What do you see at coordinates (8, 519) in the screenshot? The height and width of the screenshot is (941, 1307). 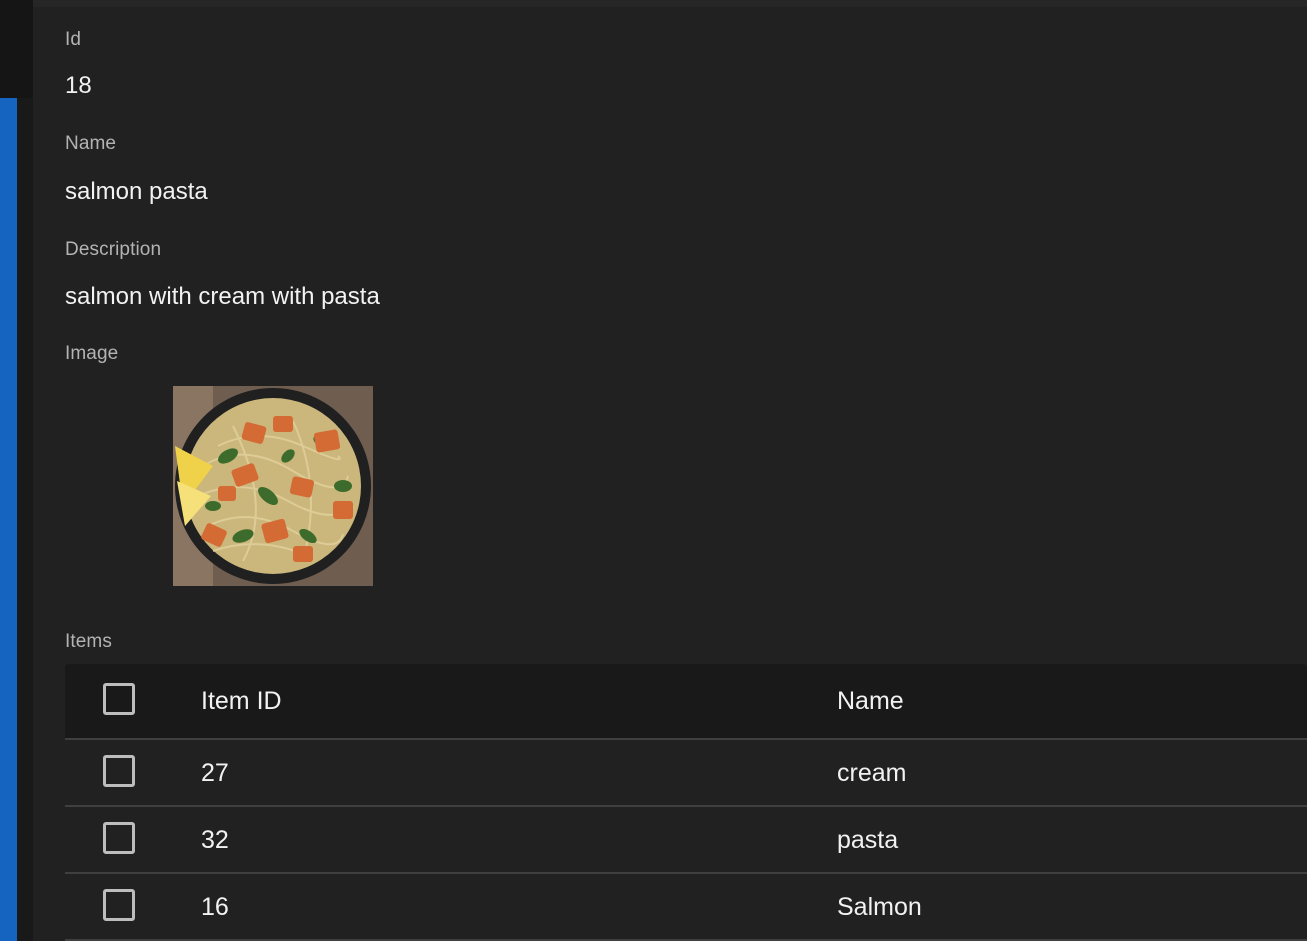 I see `sidebar-active-indicator` at bounding box center [8, 519].